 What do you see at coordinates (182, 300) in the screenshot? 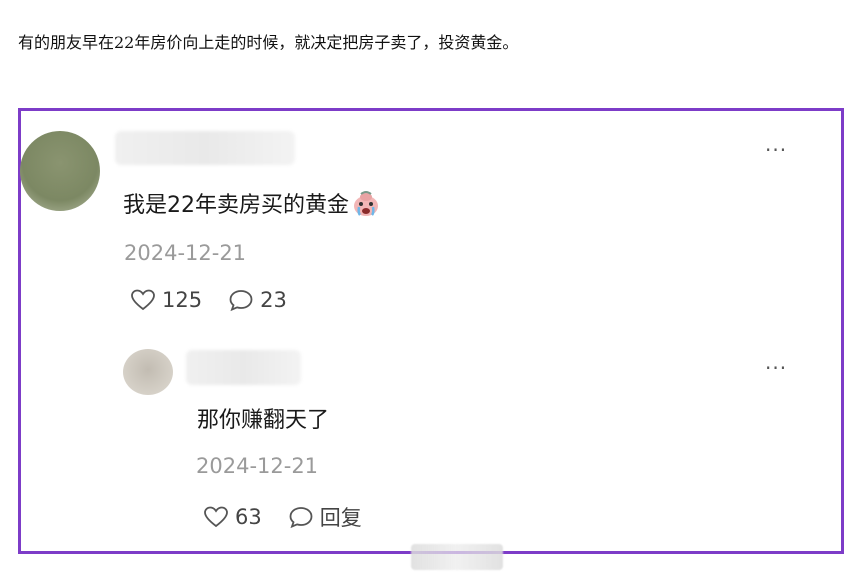
I see `like-count: 125` at bounding box center [182, 300].